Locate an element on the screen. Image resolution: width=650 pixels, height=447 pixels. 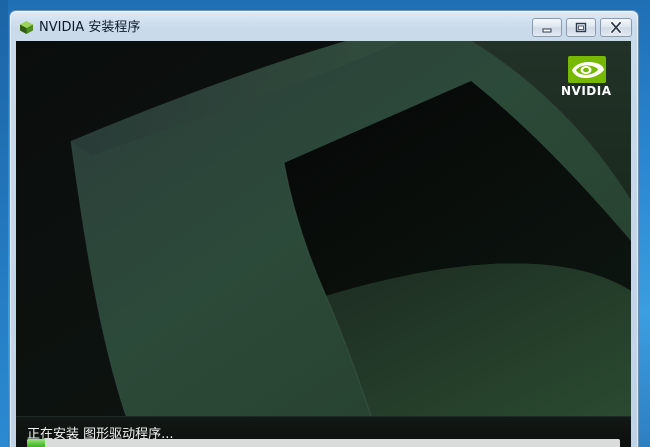
minimize-icon is located at coordinates (547, 30).